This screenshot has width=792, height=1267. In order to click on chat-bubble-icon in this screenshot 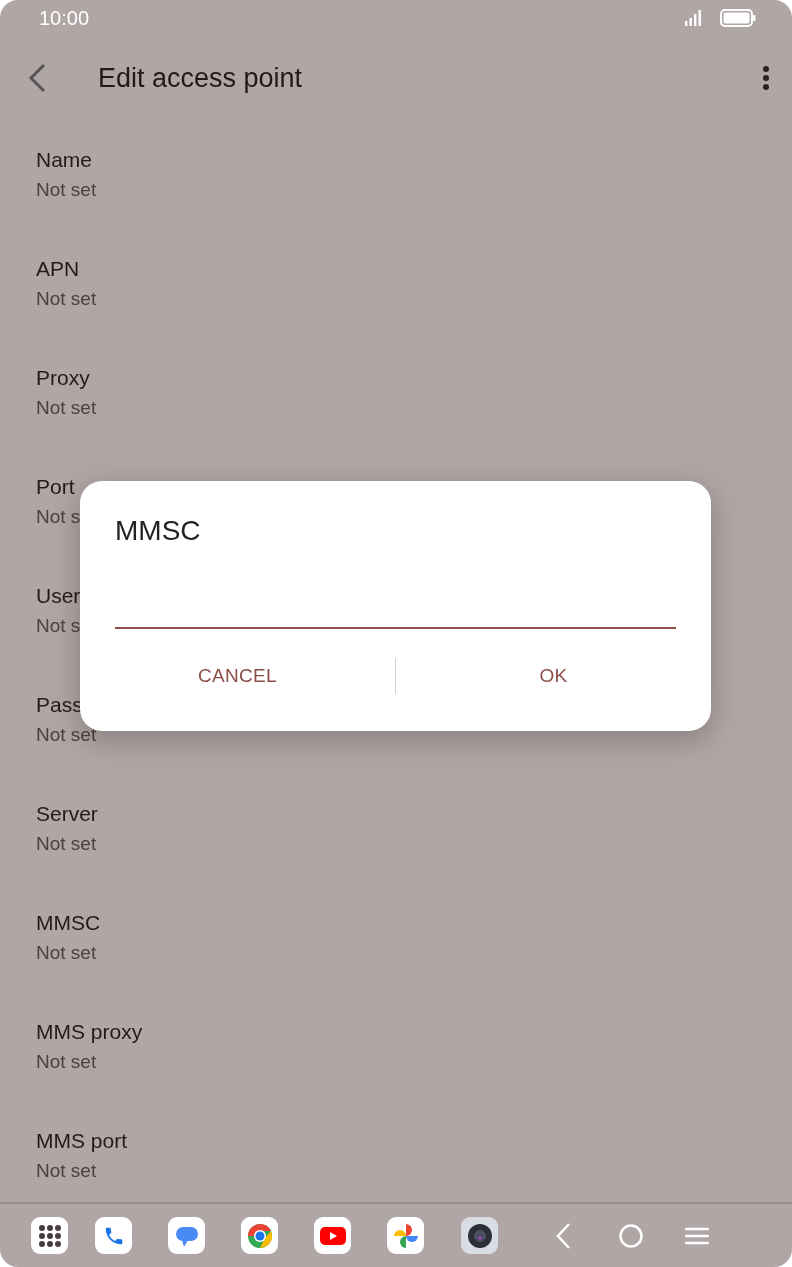, I will do `click(186, 1235)`.